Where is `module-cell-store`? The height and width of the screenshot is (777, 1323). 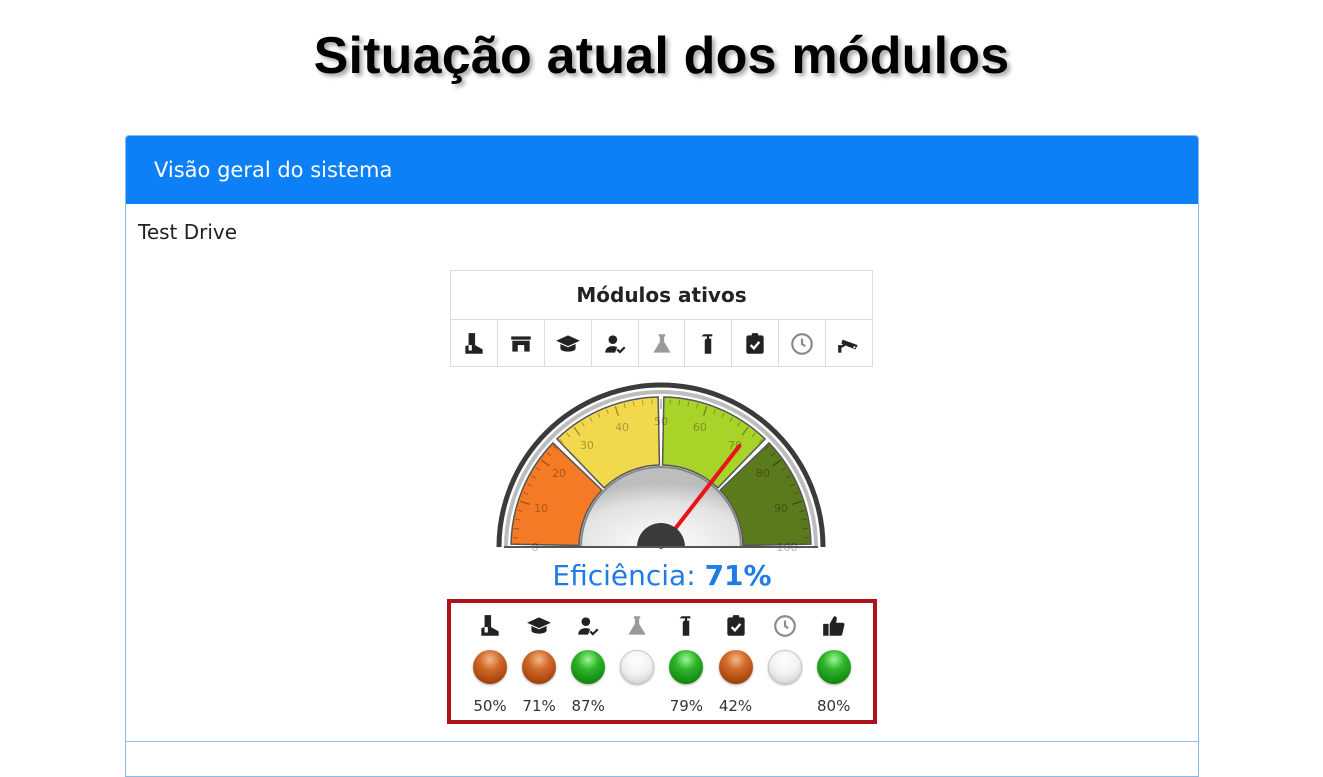 module-cell-store is located at coordinates (521, 343).